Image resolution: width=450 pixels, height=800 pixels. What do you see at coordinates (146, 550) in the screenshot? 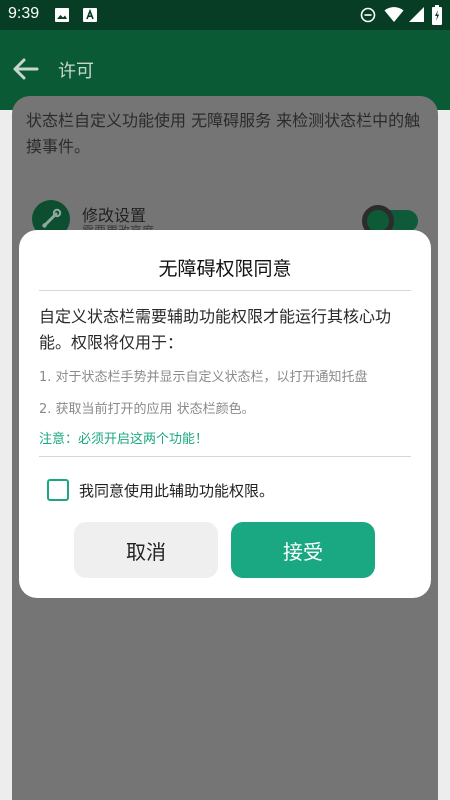
I see `cancel-button: 取消` at bounding box center [146, 550].